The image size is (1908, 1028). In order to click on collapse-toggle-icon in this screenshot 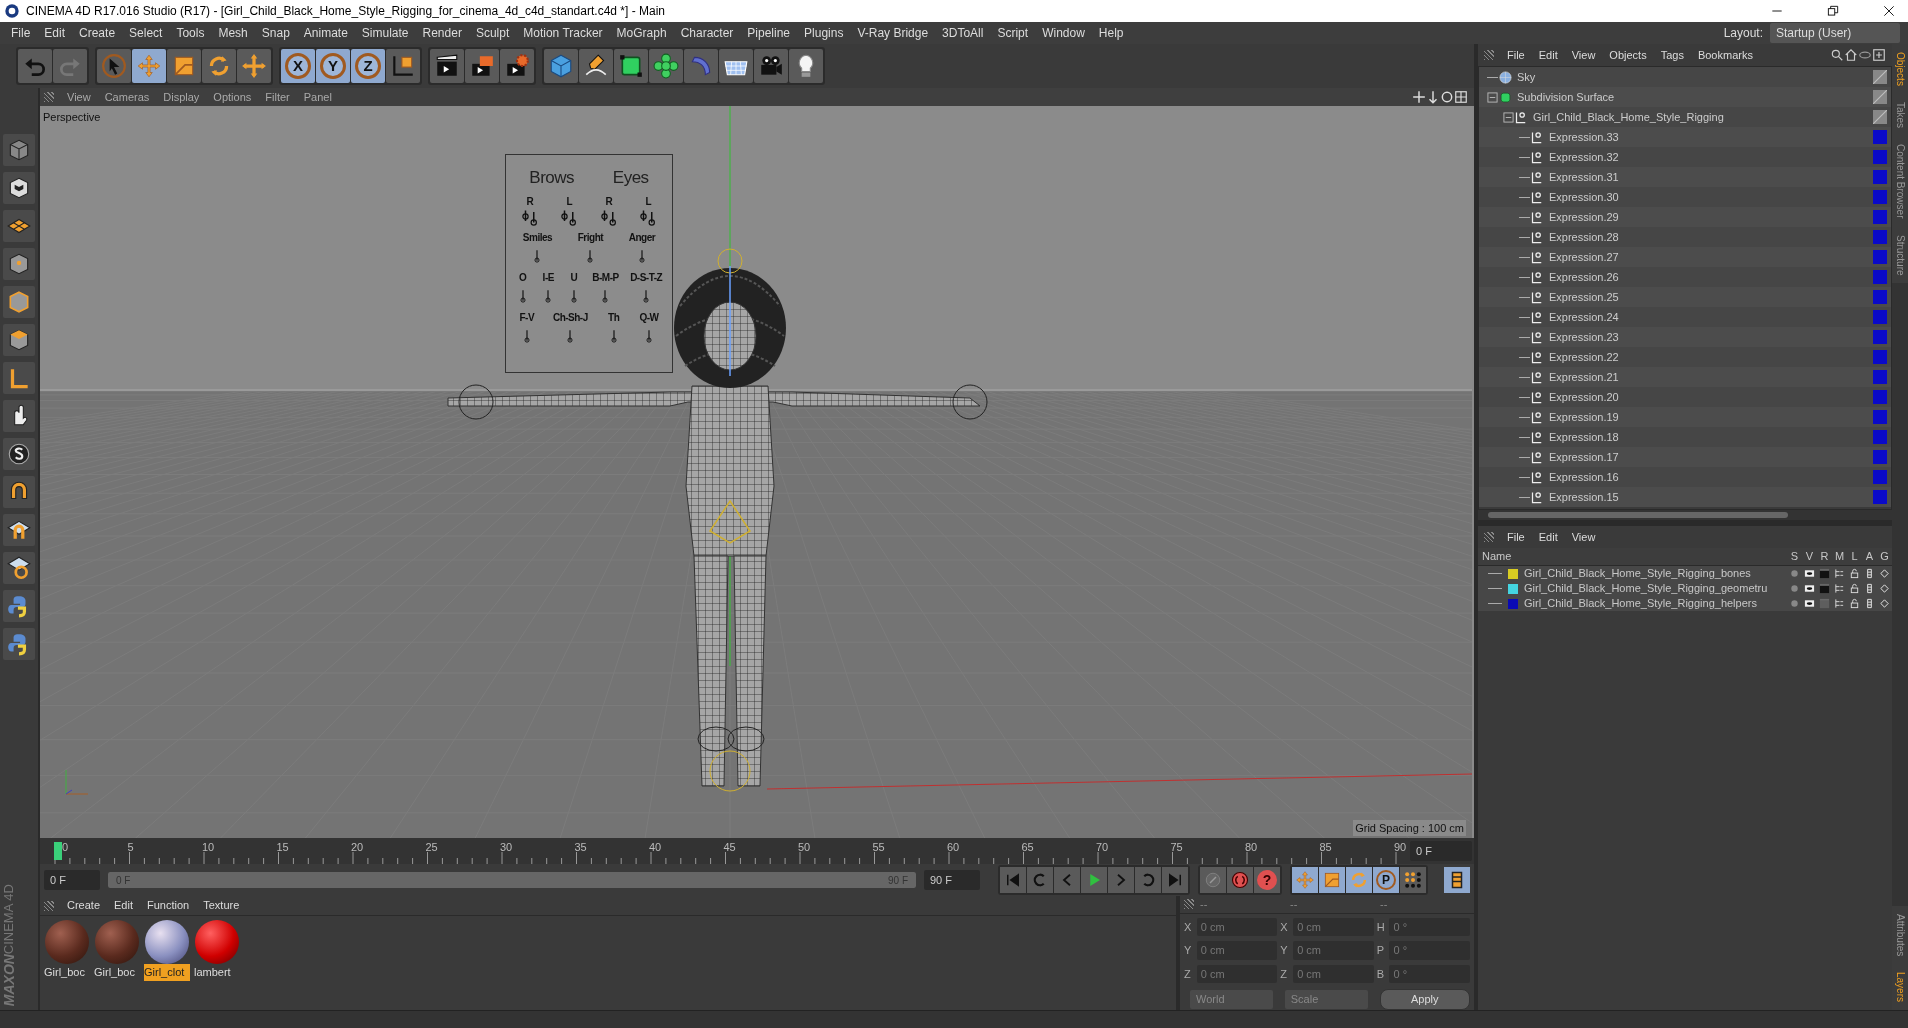, I will do `click(1492, 97)`.